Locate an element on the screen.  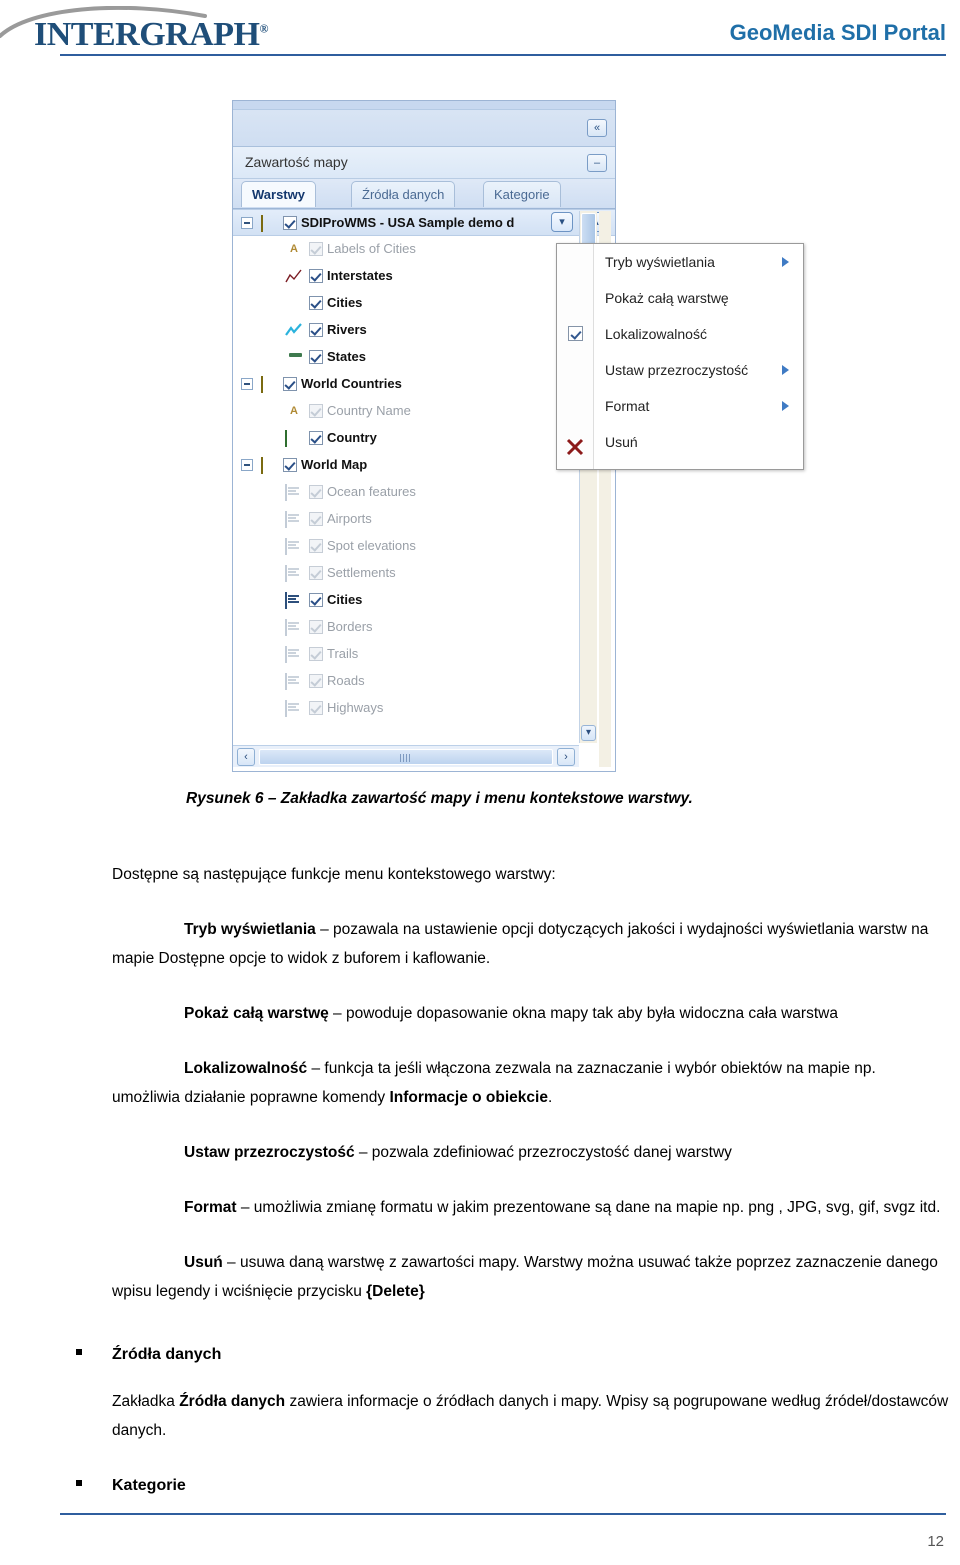
item-rest-tail: . is located at coordinates (550, 1097).